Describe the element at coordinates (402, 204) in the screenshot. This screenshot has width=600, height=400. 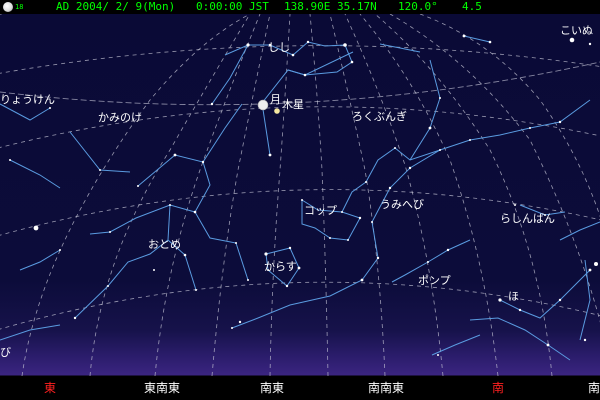
I see `label-hydra: うみへび` at that location.